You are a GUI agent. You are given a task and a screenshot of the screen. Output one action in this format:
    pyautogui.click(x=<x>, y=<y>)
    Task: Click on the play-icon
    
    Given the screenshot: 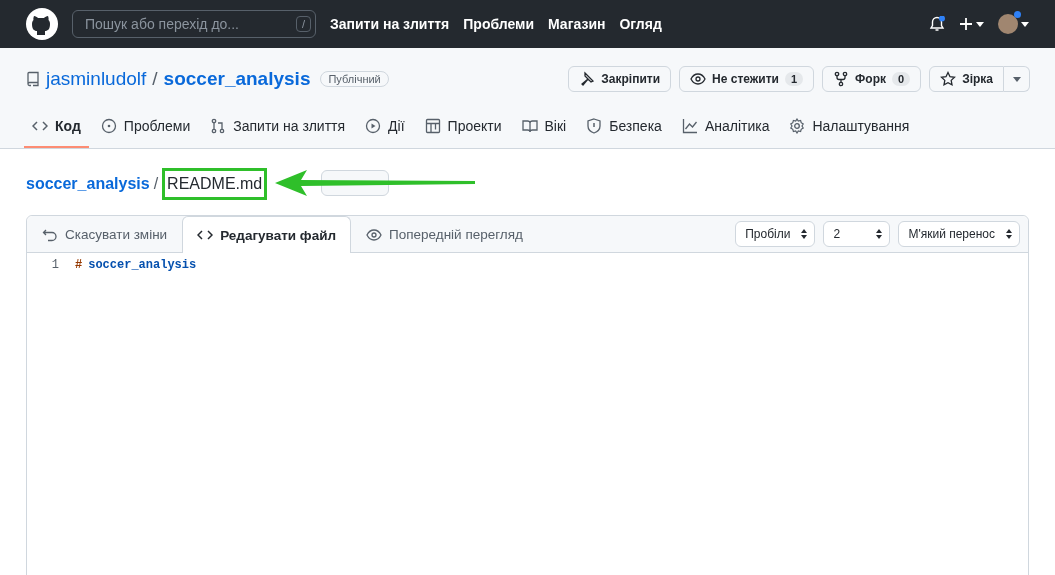 What is the action you would take?
    pyautogui.click(x=373, y=126)
    